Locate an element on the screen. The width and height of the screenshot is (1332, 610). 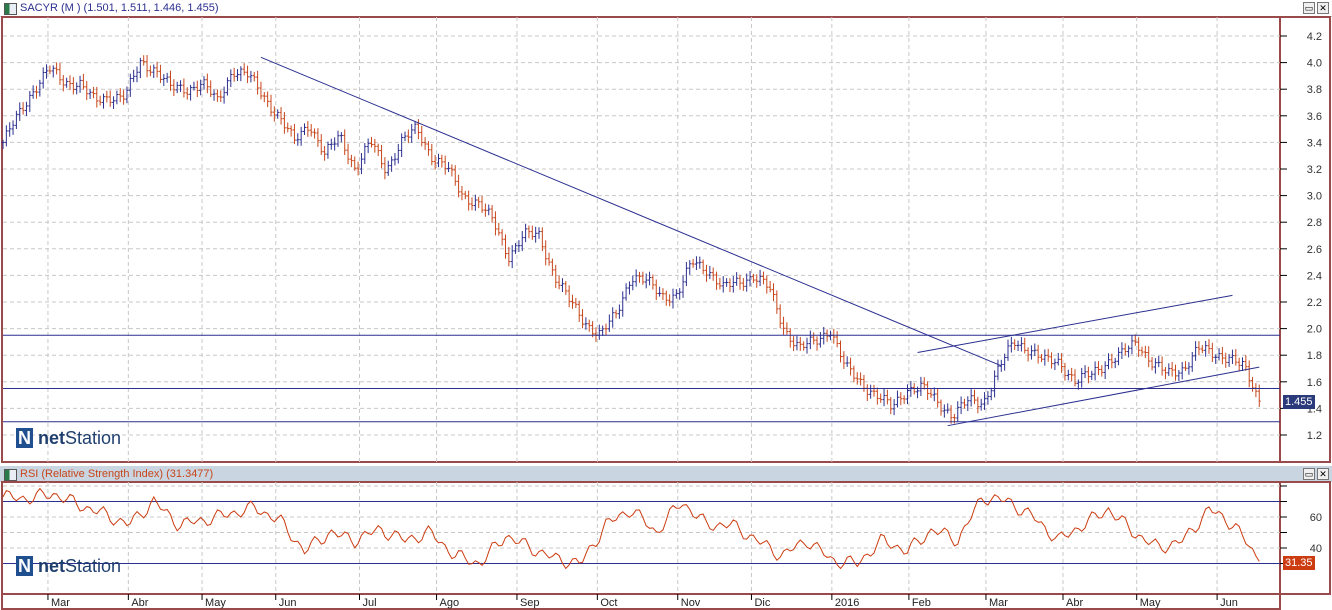
last-rsi-tag: 31.35 is located at coordinates (1299, 563).